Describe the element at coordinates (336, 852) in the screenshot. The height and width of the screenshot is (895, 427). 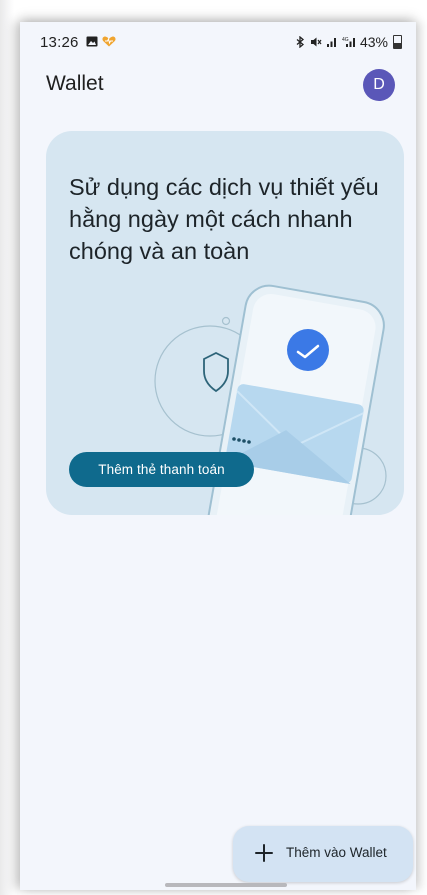
I see `add-to-wallet-label: Thêm vào Wallet` at that location.